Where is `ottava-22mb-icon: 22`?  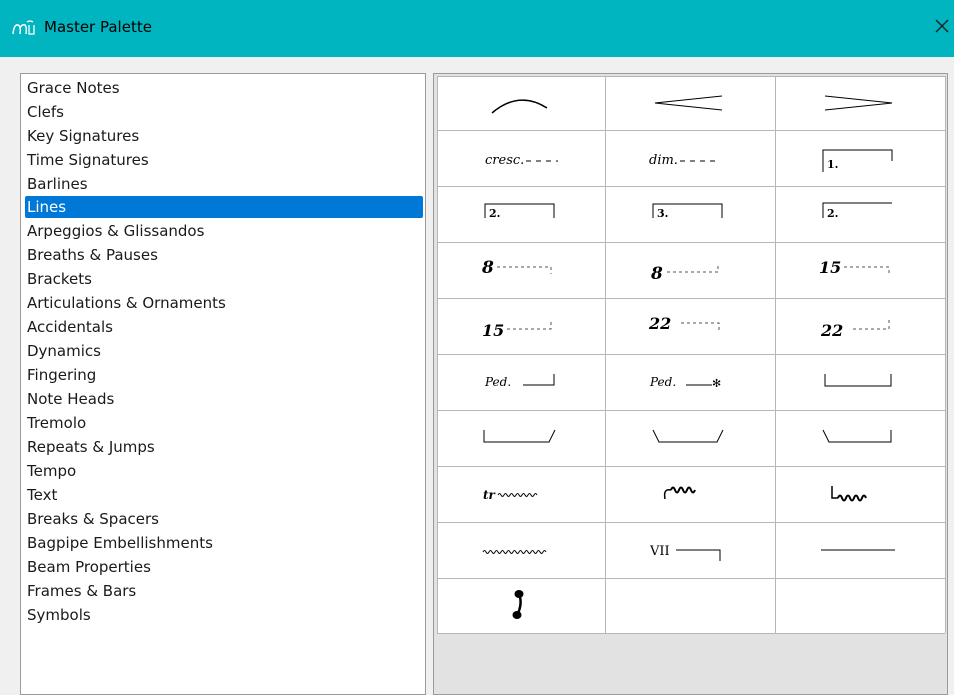
ottava-22mb-icon: 22 is located at coordinates (855, 330).